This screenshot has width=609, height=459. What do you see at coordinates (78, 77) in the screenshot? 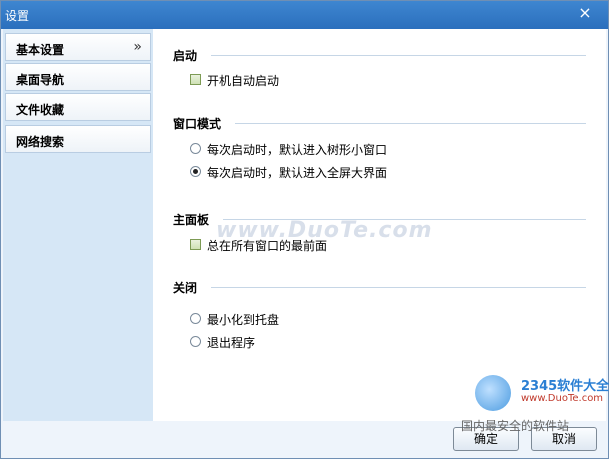
I see `sidebar-item-desktop-nav: 桌面导航` at bounding box center [78, 77].